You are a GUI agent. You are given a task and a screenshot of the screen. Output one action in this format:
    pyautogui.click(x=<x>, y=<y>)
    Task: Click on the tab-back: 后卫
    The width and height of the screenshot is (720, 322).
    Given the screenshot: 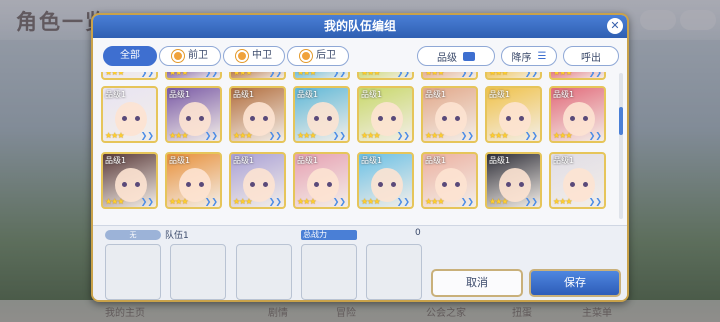 What is the action you would take?
    pyautogui.click(x=318, y=56)
    